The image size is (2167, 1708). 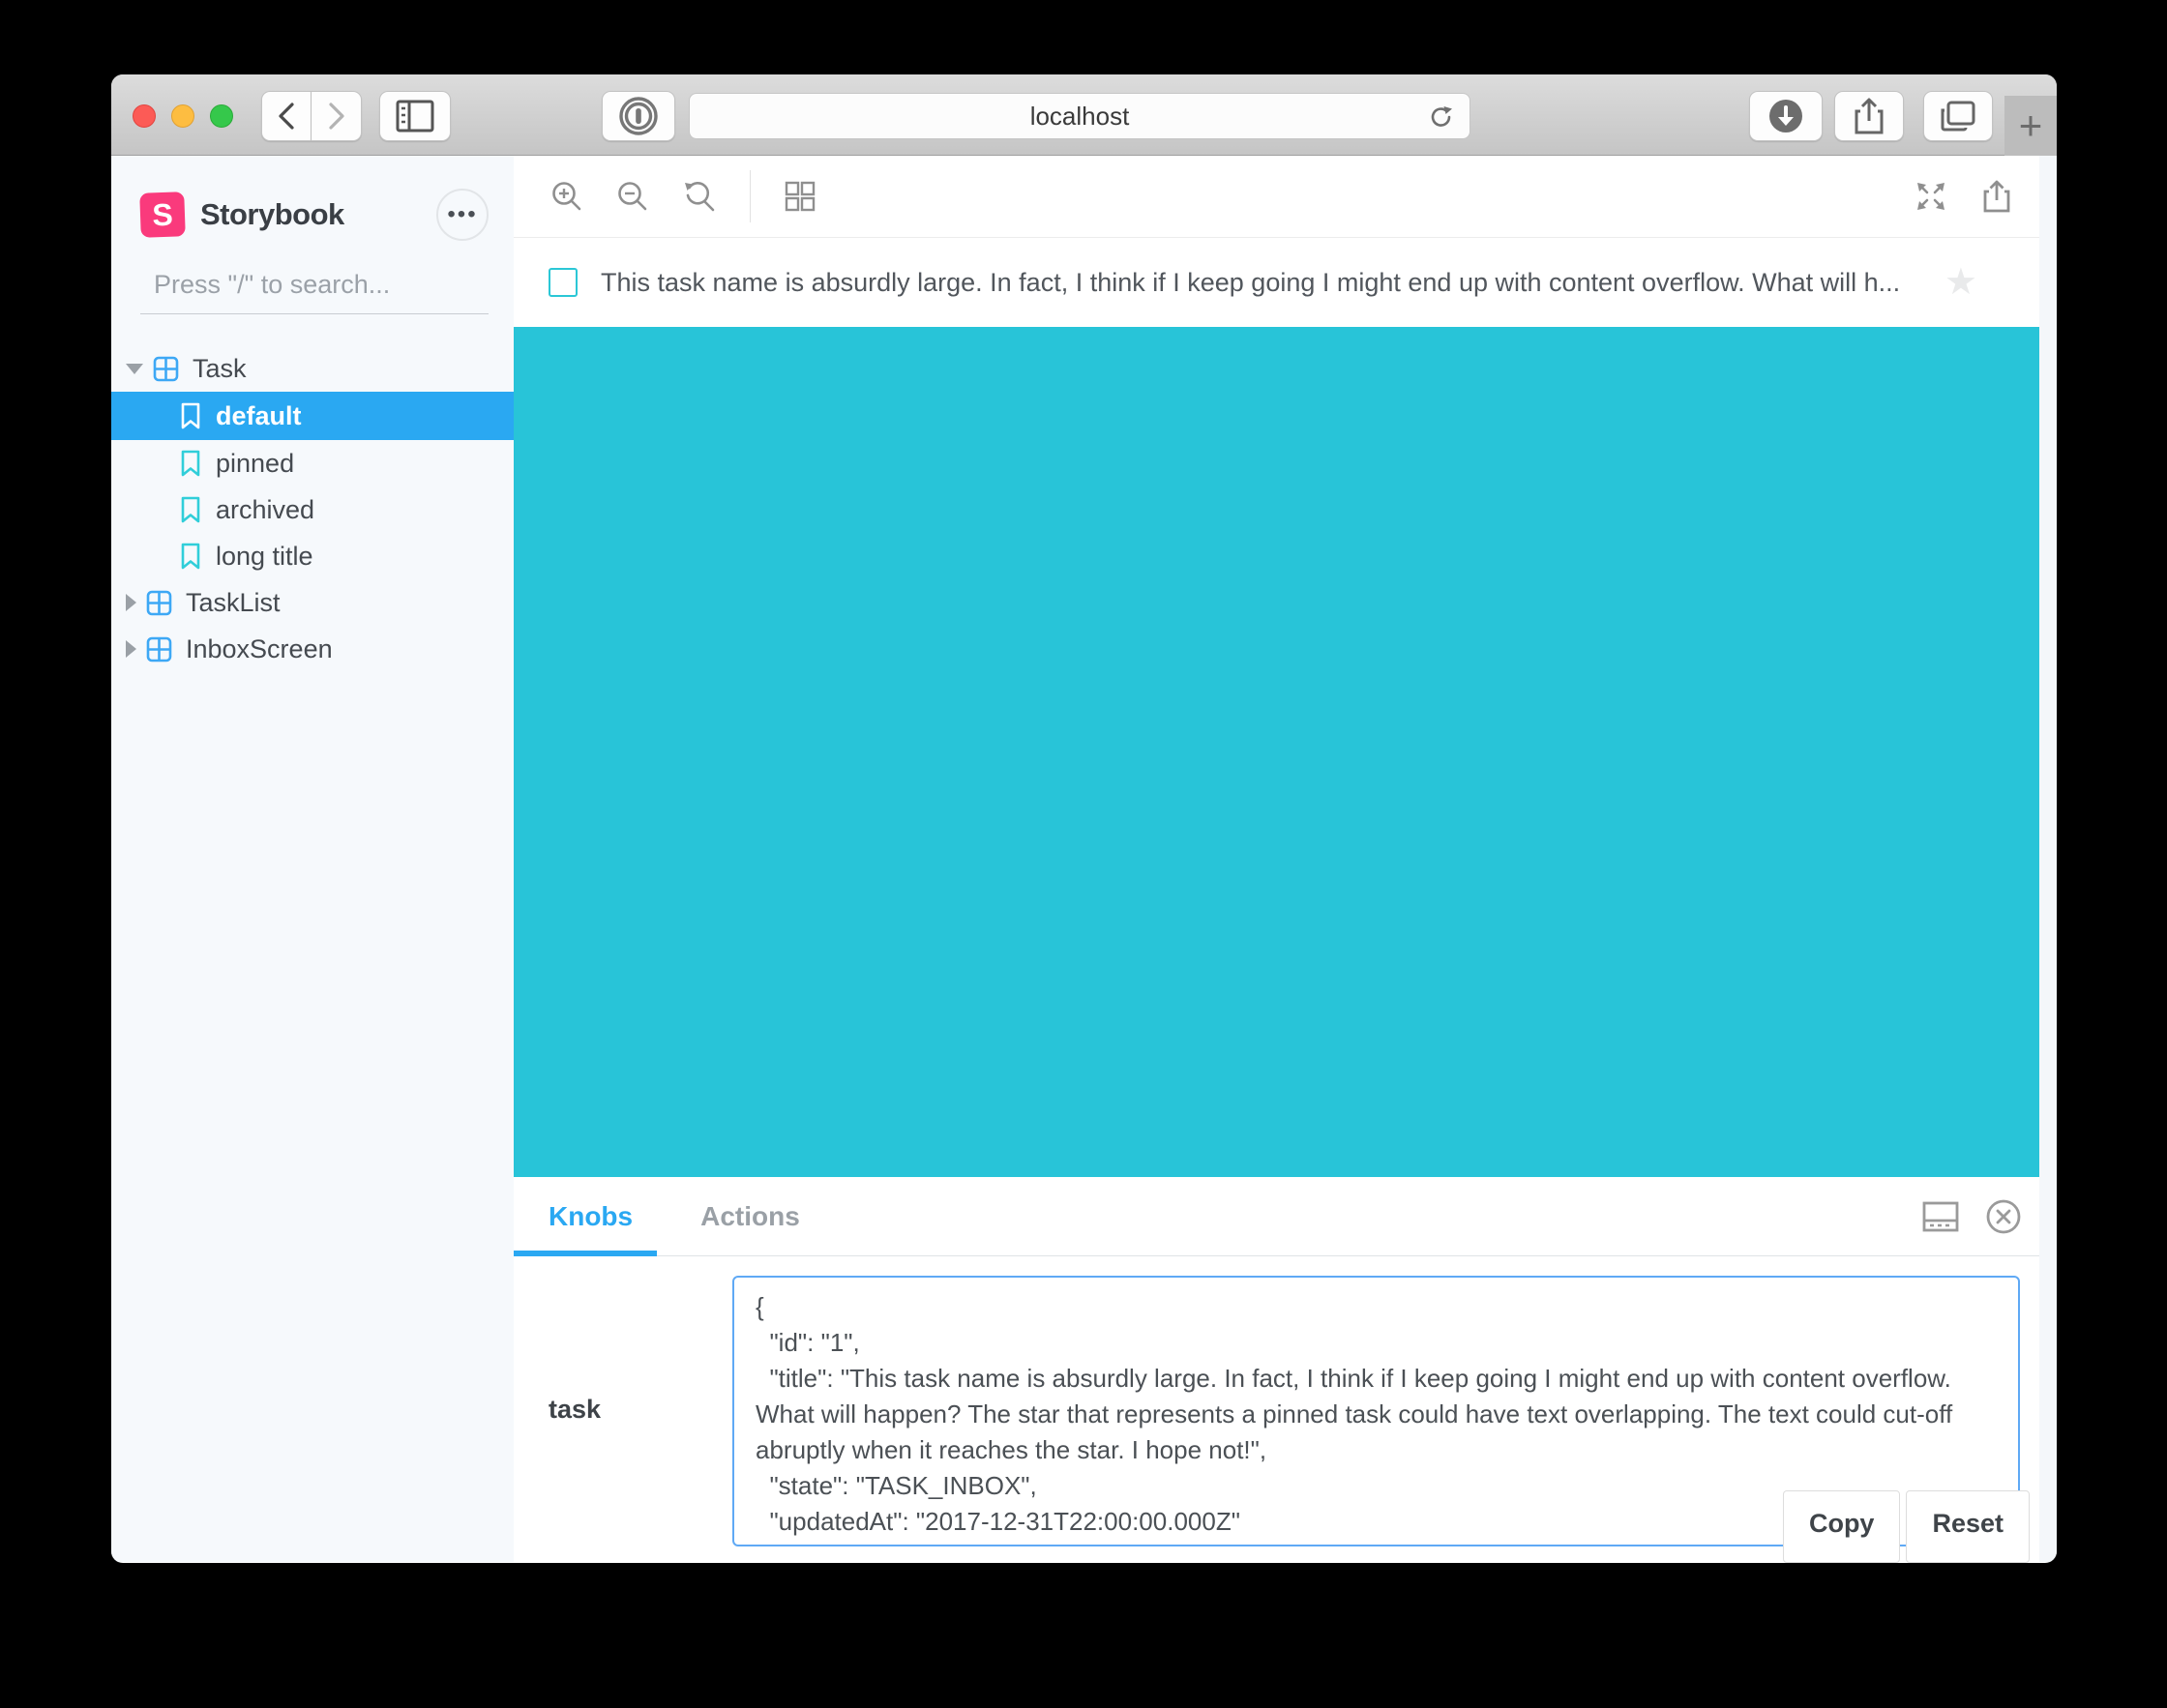 I want to click on component-label: TaskList, so click(x=233, y=602).